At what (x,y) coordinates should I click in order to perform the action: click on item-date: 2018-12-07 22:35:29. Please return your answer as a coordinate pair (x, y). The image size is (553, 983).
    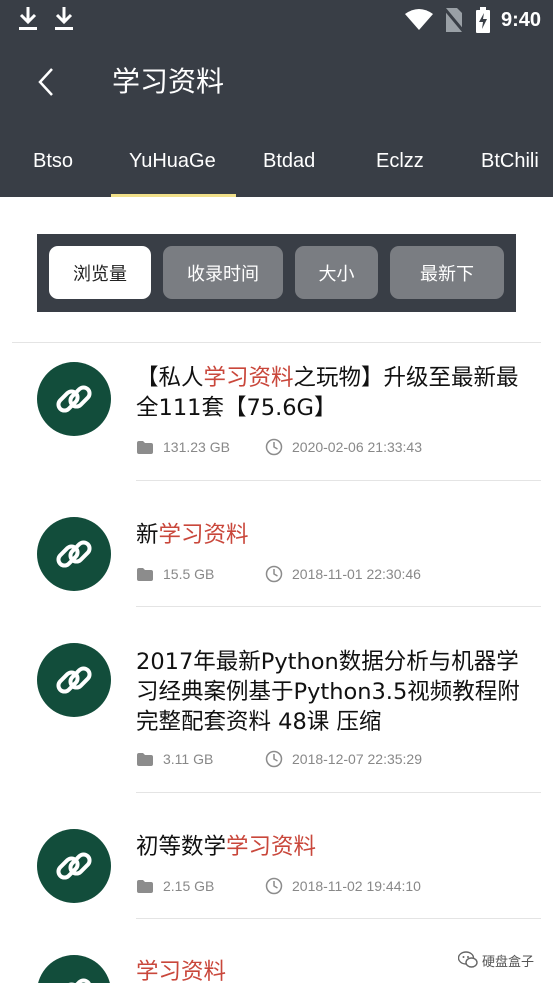
    Looking at the image, I should click on (357, 759).